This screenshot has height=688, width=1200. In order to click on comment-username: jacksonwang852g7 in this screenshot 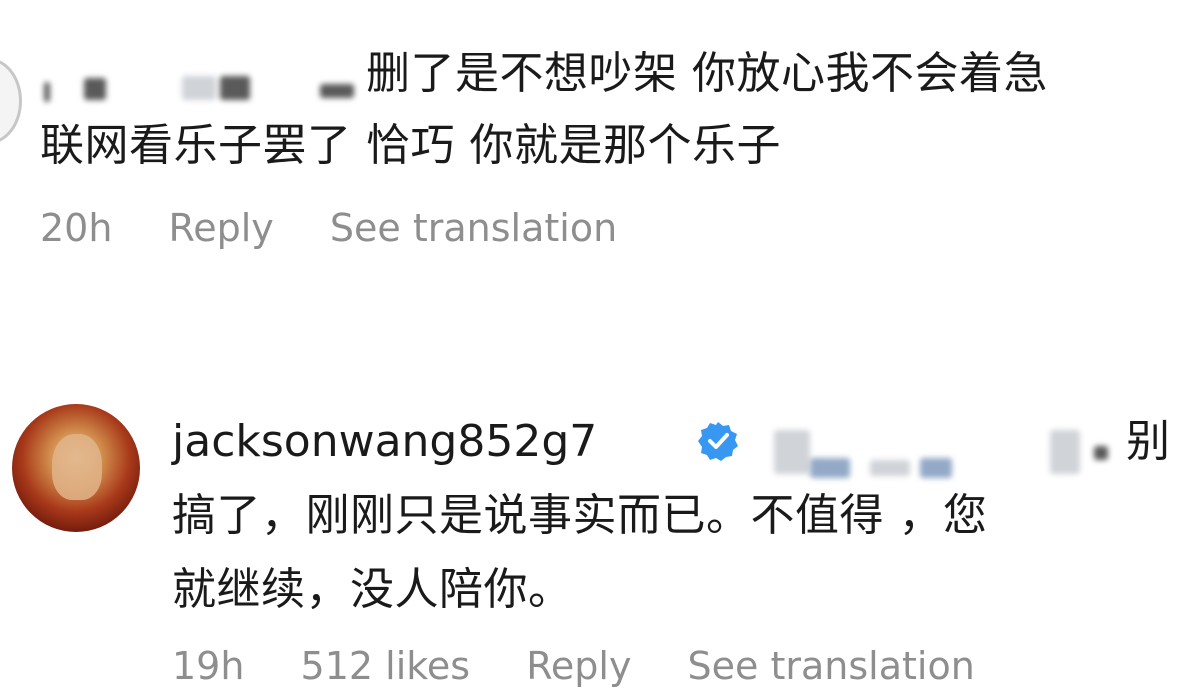, I will do `click(384, 442)`.